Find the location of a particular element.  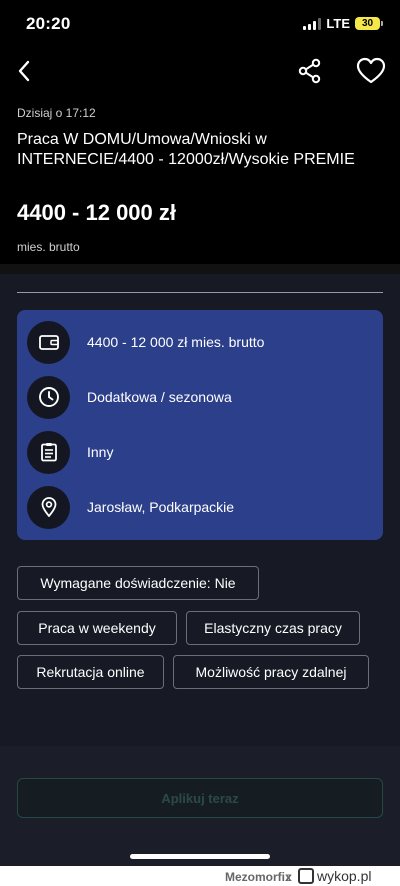

info-text: Dodatkowa / sezonowa is located at coordinates (159, 397).